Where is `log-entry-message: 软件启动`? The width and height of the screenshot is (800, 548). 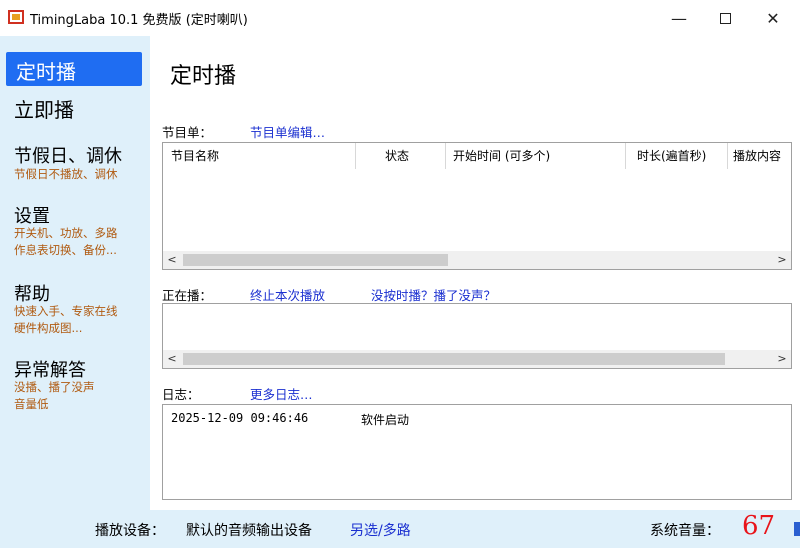
log-entry-message: 软件启动 is located at coordinates (385, 420).